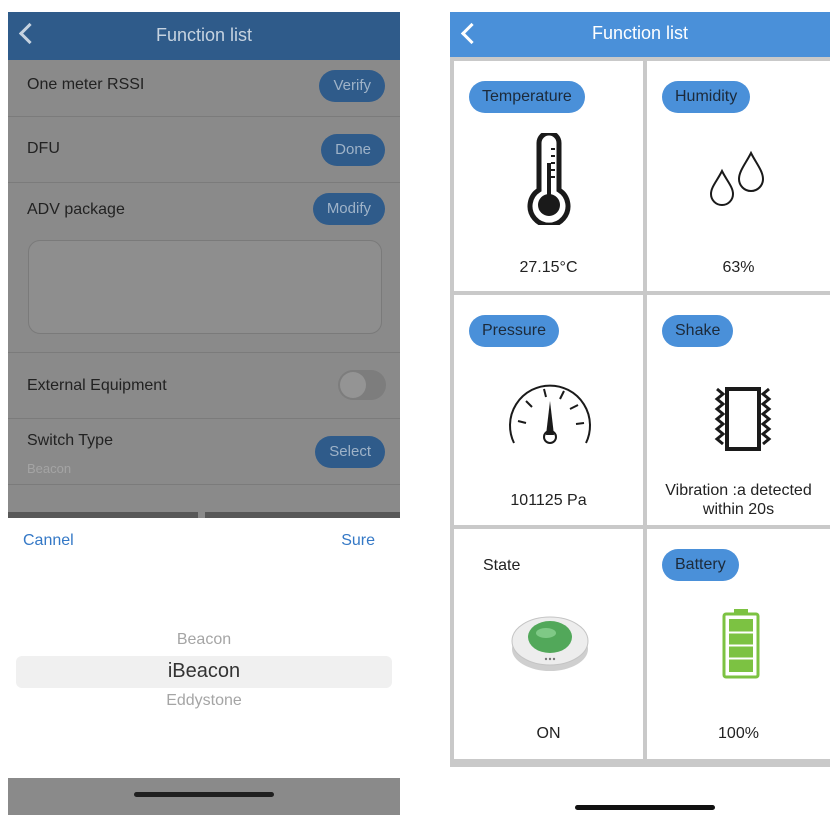  What do you see at coordinates (204, 451) in the screenshot?
I see `row-switch-type: Switch Type Beacon Select` at bounding box center [204, 451].